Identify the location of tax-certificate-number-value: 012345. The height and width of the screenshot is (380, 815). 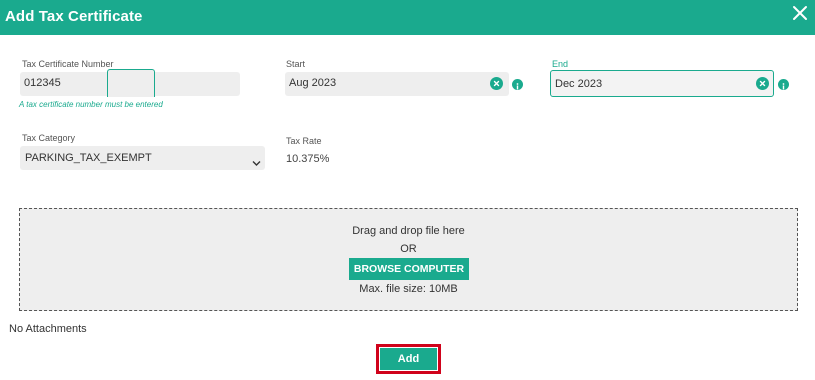
(42, 83).